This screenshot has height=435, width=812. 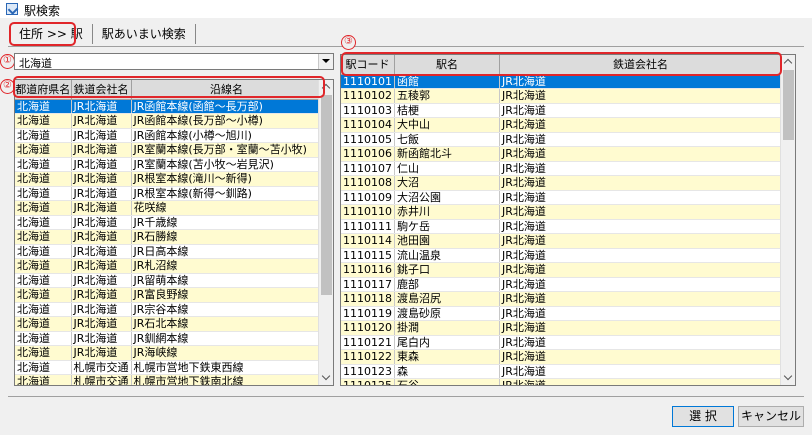 I want to click on line-row: 北海道 JR北海道 JR根室本線(滝川～新得), so click(x=169, y=179).